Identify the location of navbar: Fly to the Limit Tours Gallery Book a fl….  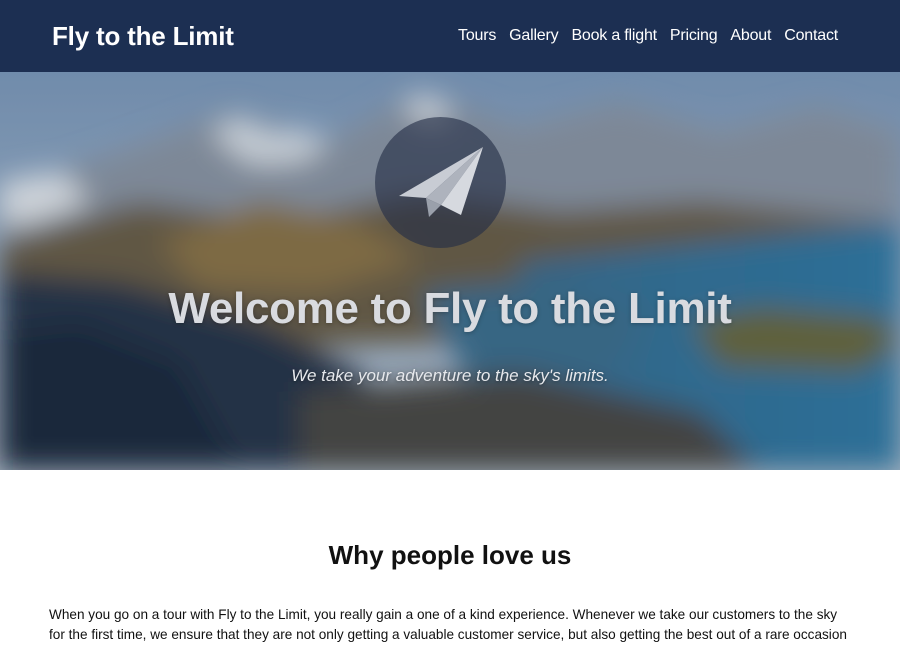
(450, 36).